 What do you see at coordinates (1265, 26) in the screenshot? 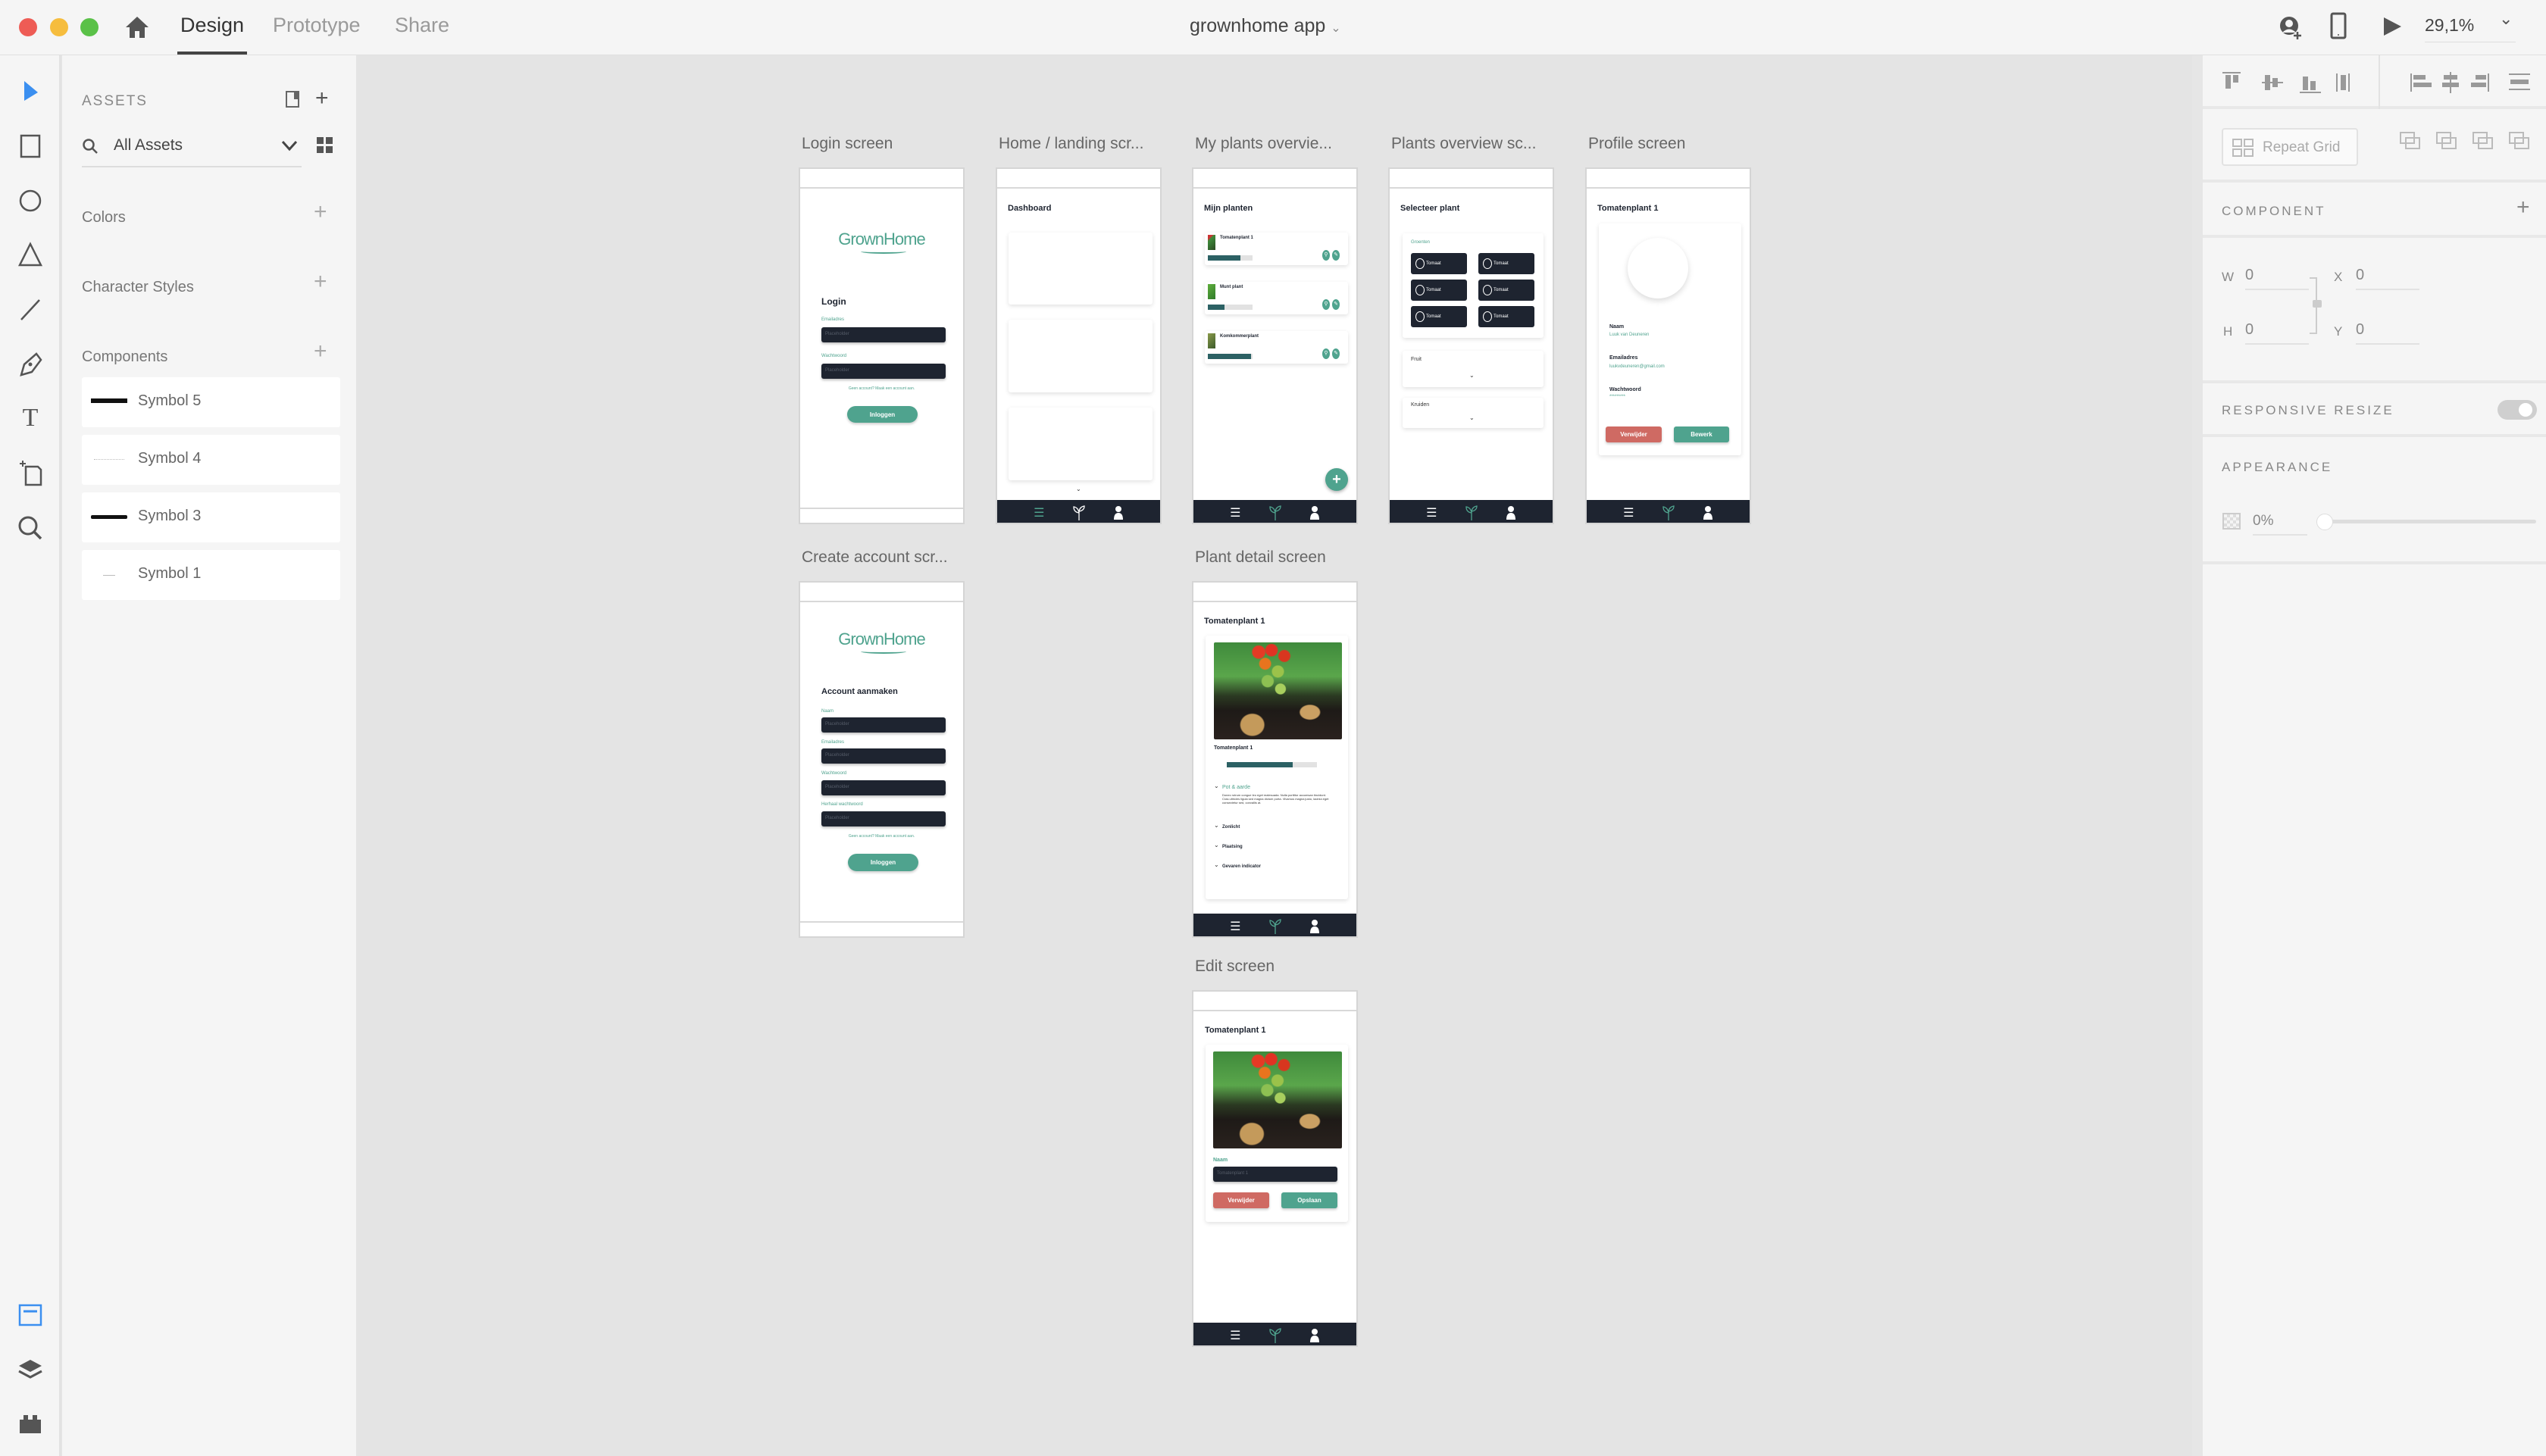
I see `document-title: grownhome app ⌄` at bounding box center [1265, 26].